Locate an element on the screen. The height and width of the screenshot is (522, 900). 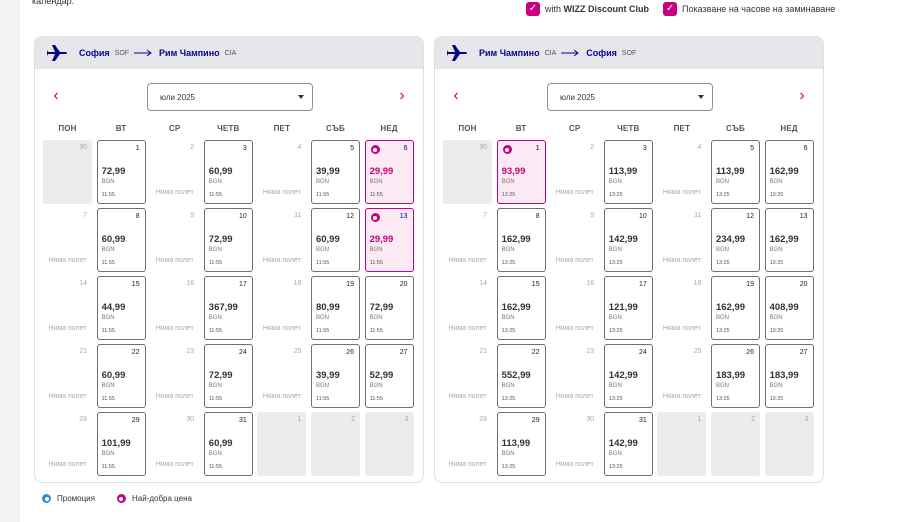
day-number: 22 is located at coordinates (135, 352).